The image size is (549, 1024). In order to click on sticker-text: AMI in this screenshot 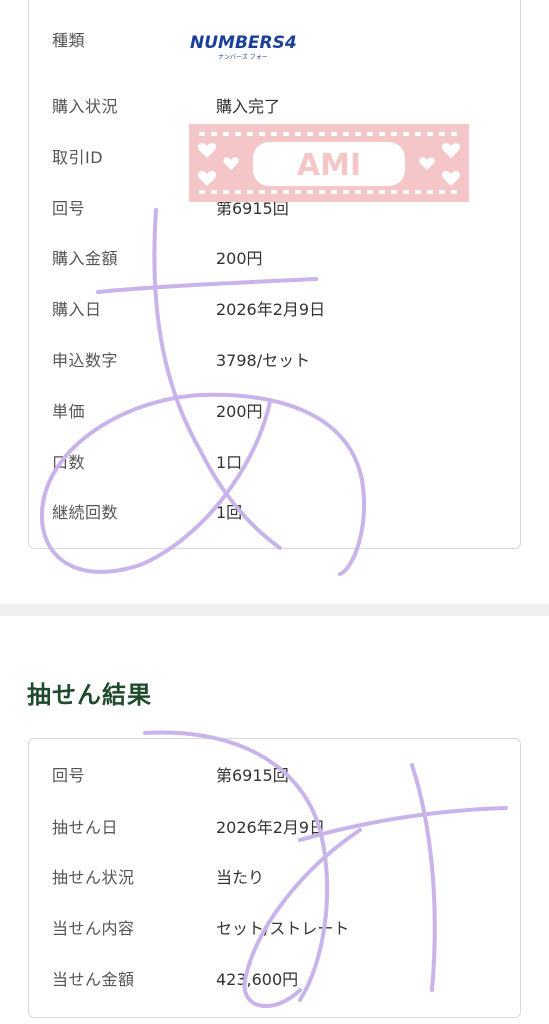, I will do `click(329, 165)`.